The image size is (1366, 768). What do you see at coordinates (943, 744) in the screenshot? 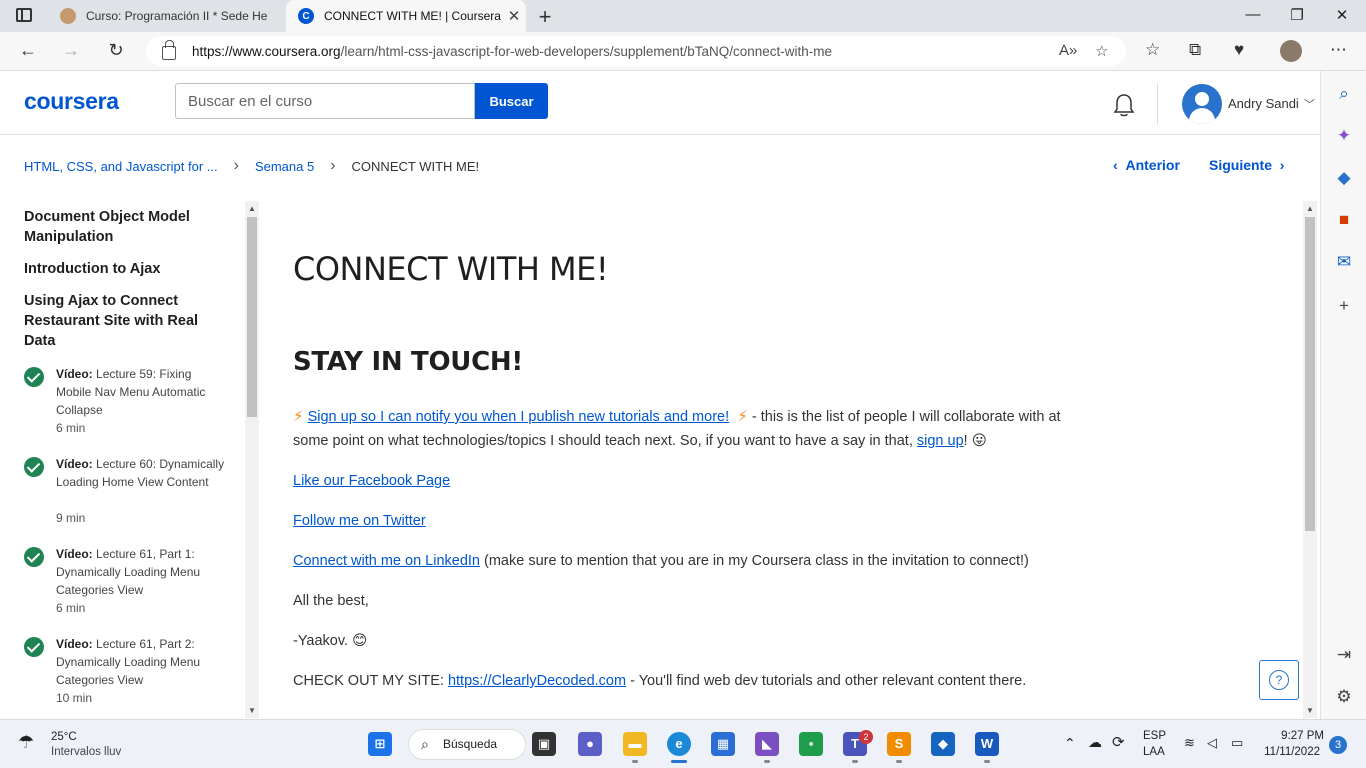
I see `security-shield-icon: ◆` at bounding box center [943, 744].